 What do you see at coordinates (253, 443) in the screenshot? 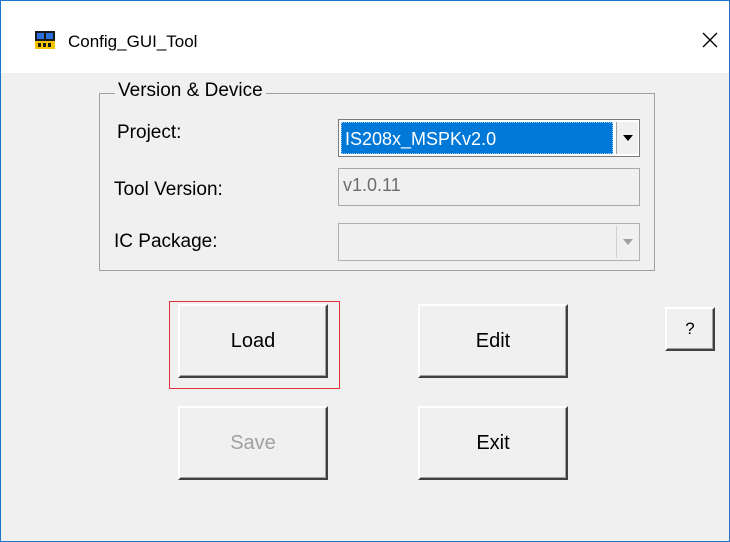
I see `save-button: Save` at bounding box center [253, 443].